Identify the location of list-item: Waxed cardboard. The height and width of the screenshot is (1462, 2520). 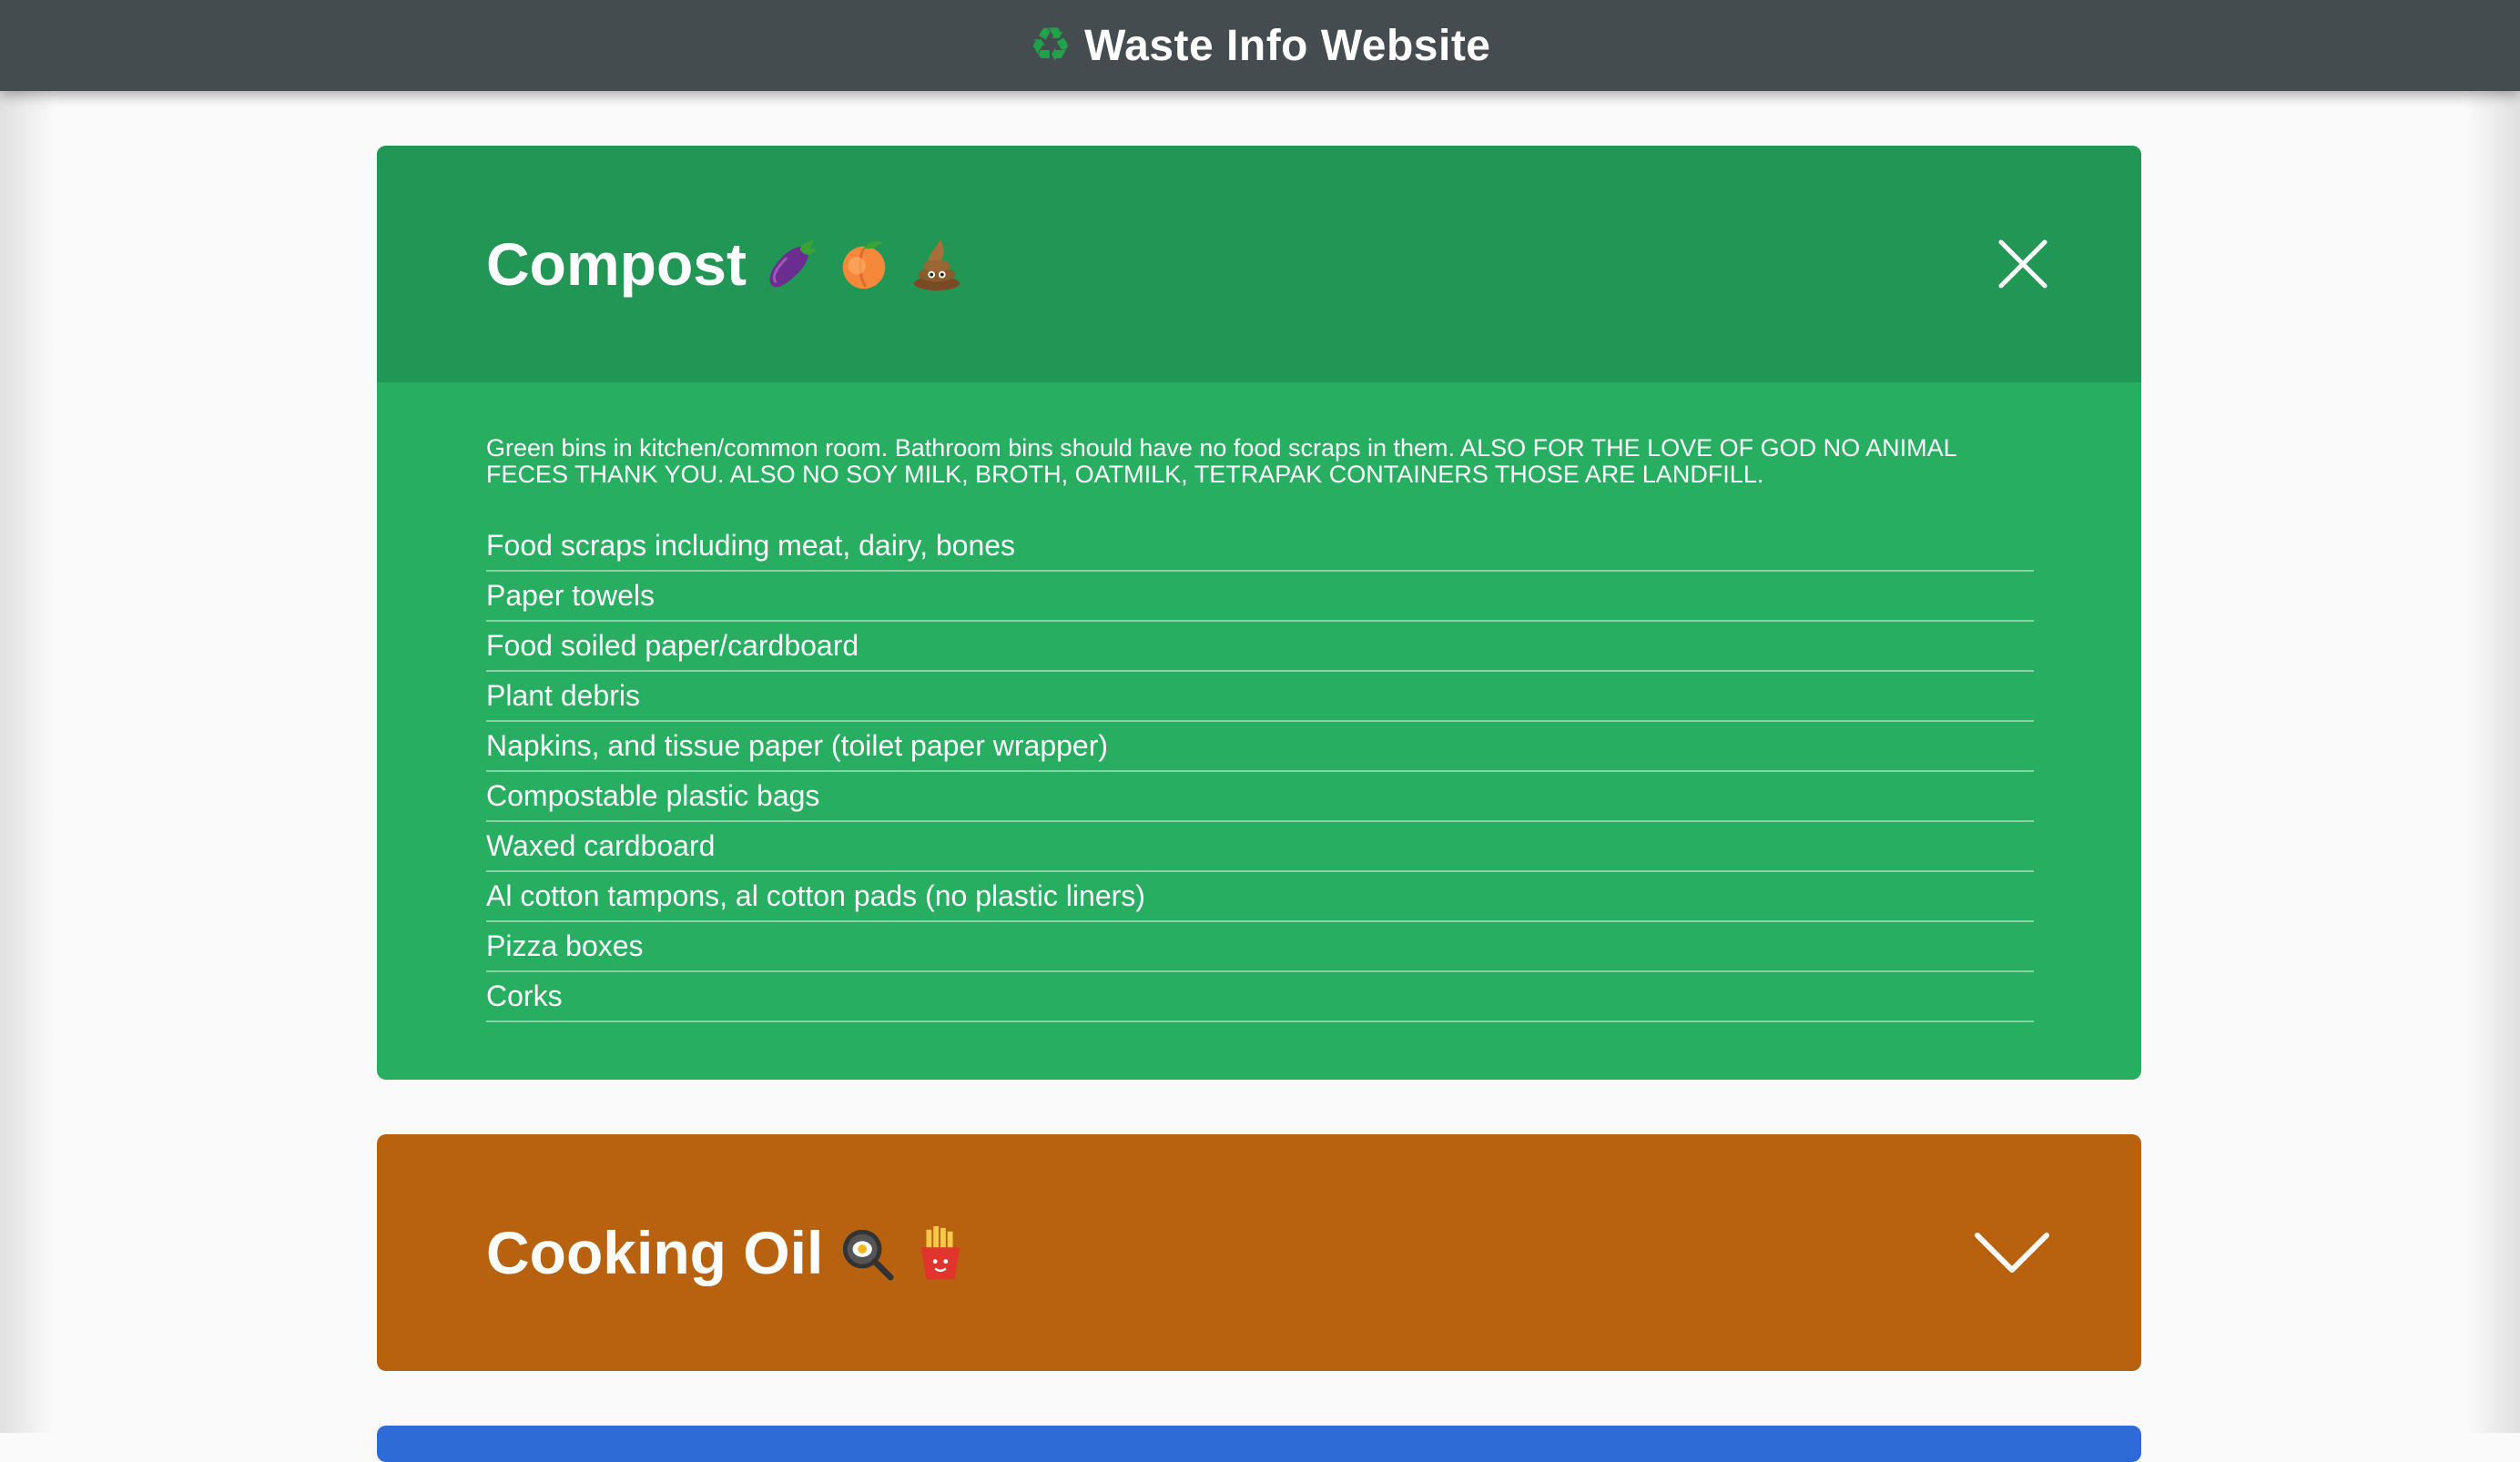
(1260, 848).